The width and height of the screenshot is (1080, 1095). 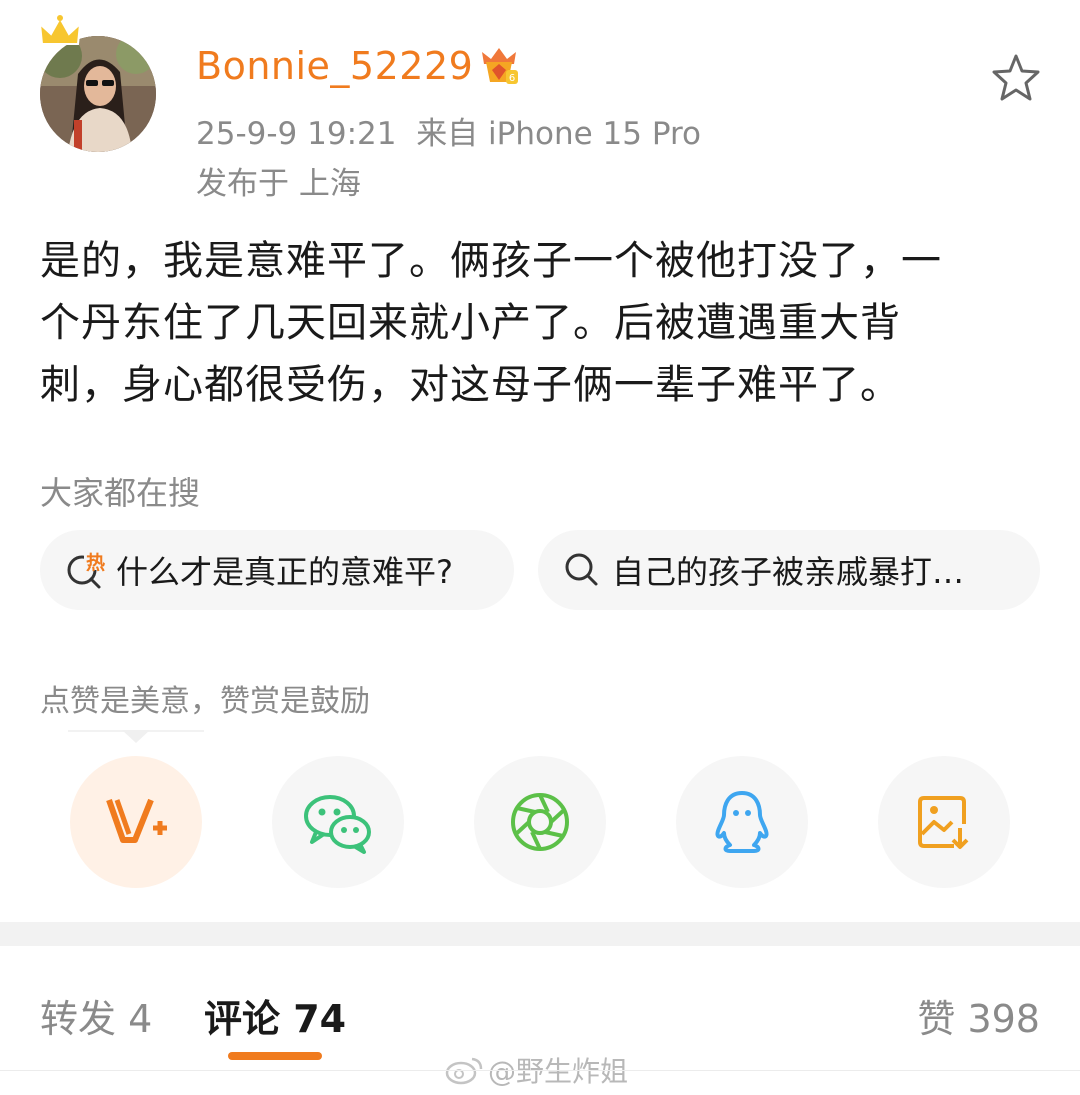 What do you see at coordinates (96, 563) in the screenshot?
I see `hot-badge: 热` at bounding box center [96, 563].